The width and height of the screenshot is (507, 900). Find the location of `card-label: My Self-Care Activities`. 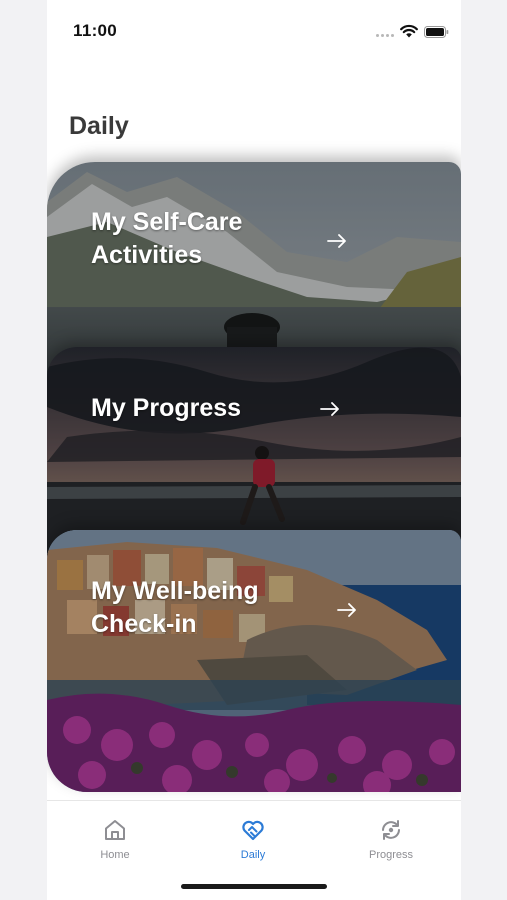

card-label: My Self-Care Activities is located at coordinates (167, 238).